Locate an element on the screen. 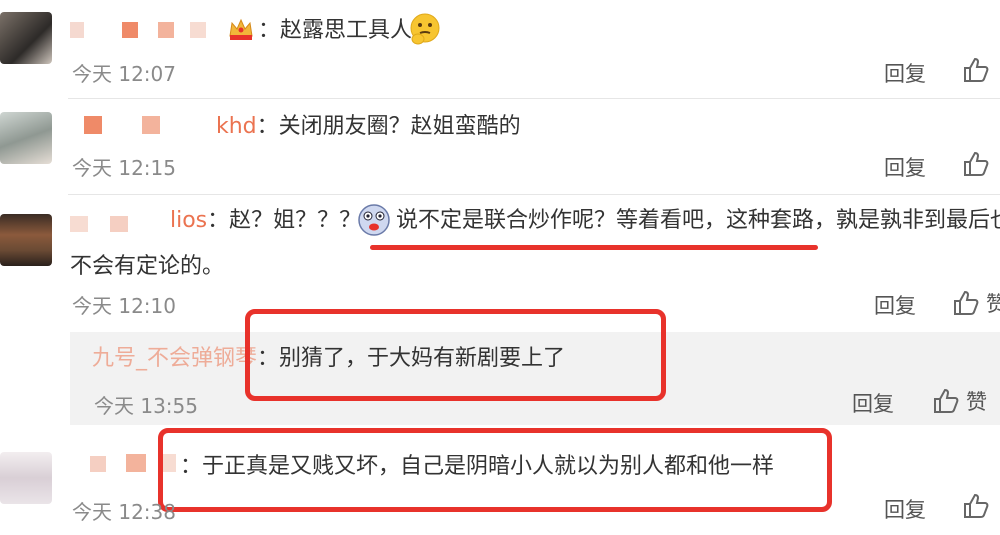 The height and width of the screenshot is (535, 1000). comment-time: 今天 13:55 is located at coordinates (146, 406).